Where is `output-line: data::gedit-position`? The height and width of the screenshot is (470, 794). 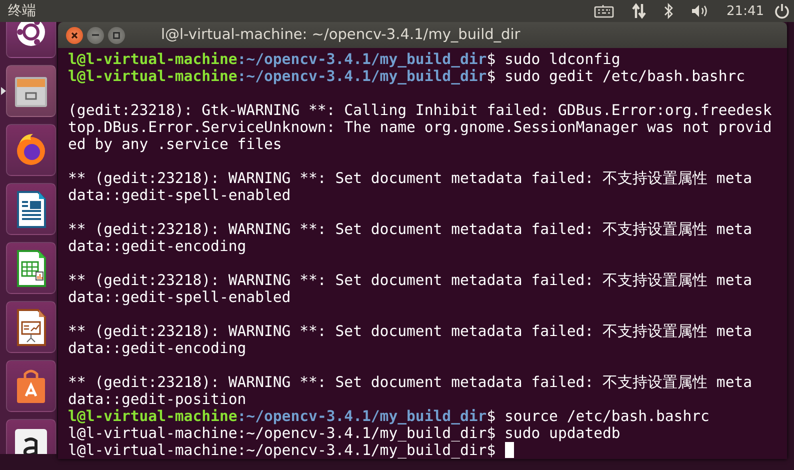 output-line: data::gedit-position is located at coordinates (157, 399).